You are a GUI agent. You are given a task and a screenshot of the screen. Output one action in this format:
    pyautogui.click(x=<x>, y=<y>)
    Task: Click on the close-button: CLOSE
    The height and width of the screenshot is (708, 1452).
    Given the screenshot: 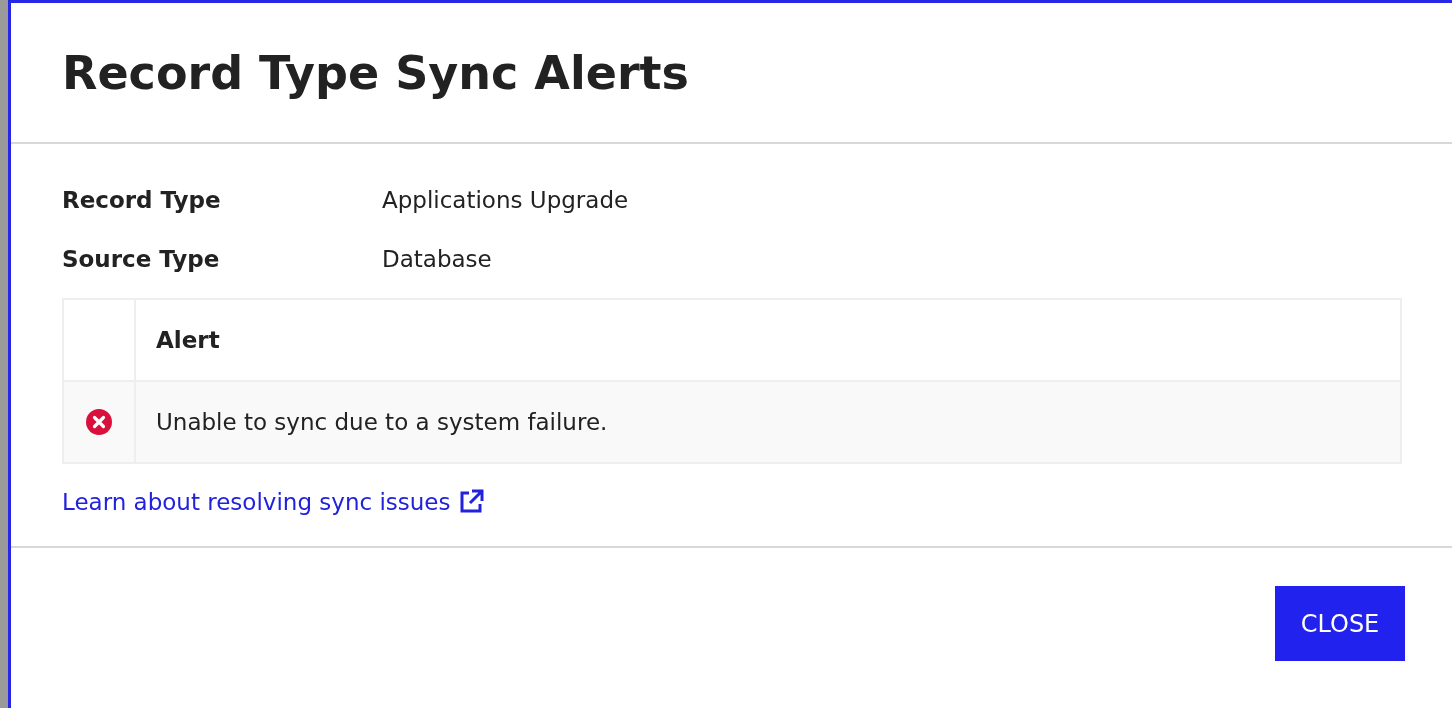 What is the action you would take?
    pyautogui.click(x=1340, y=623)
    